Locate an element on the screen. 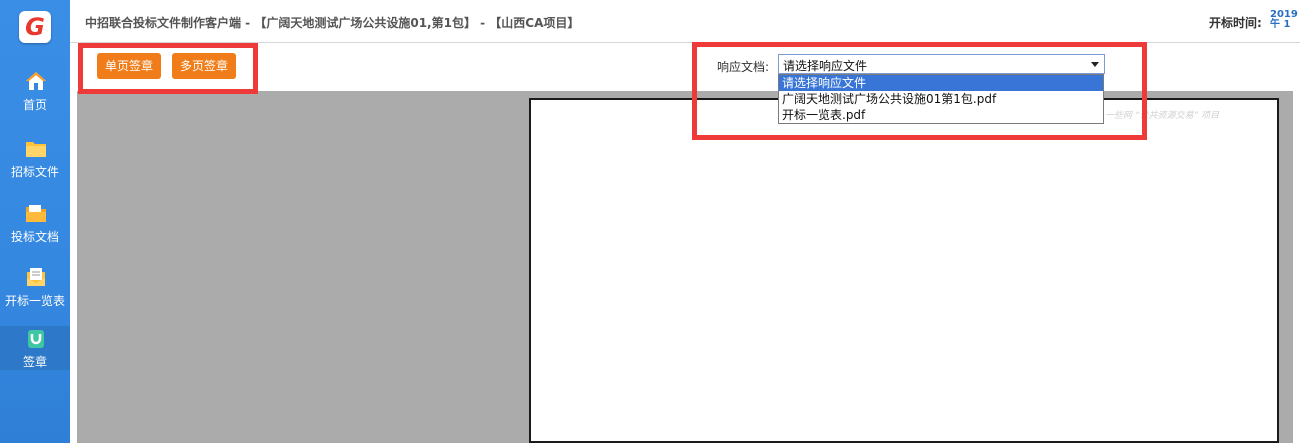  seal-icon is located at coordinates (36, 339).